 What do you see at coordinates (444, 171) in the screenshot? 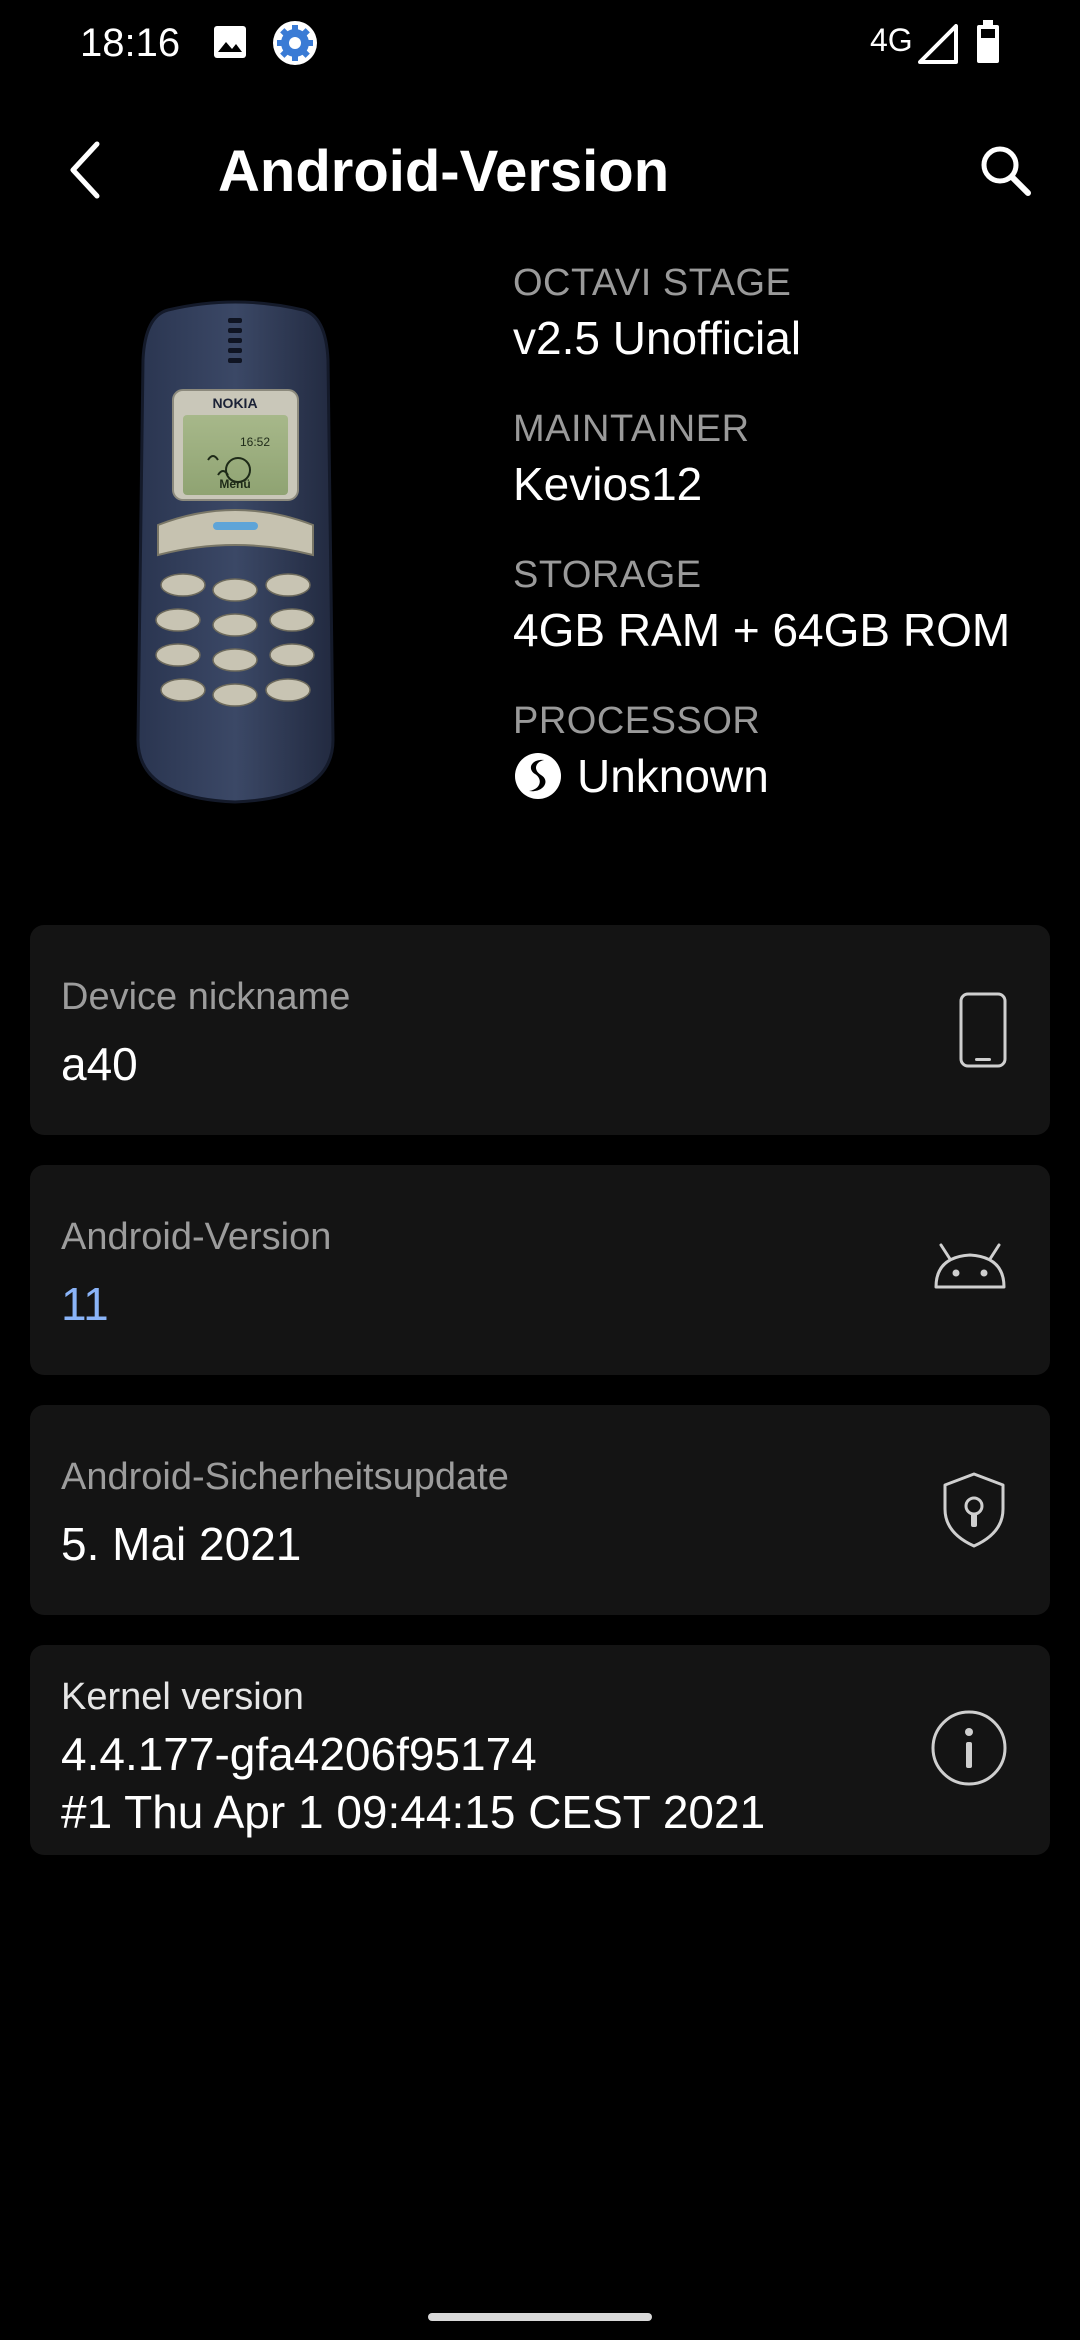
I see `page-title: Android-Version` at bounding box center [444, 171].